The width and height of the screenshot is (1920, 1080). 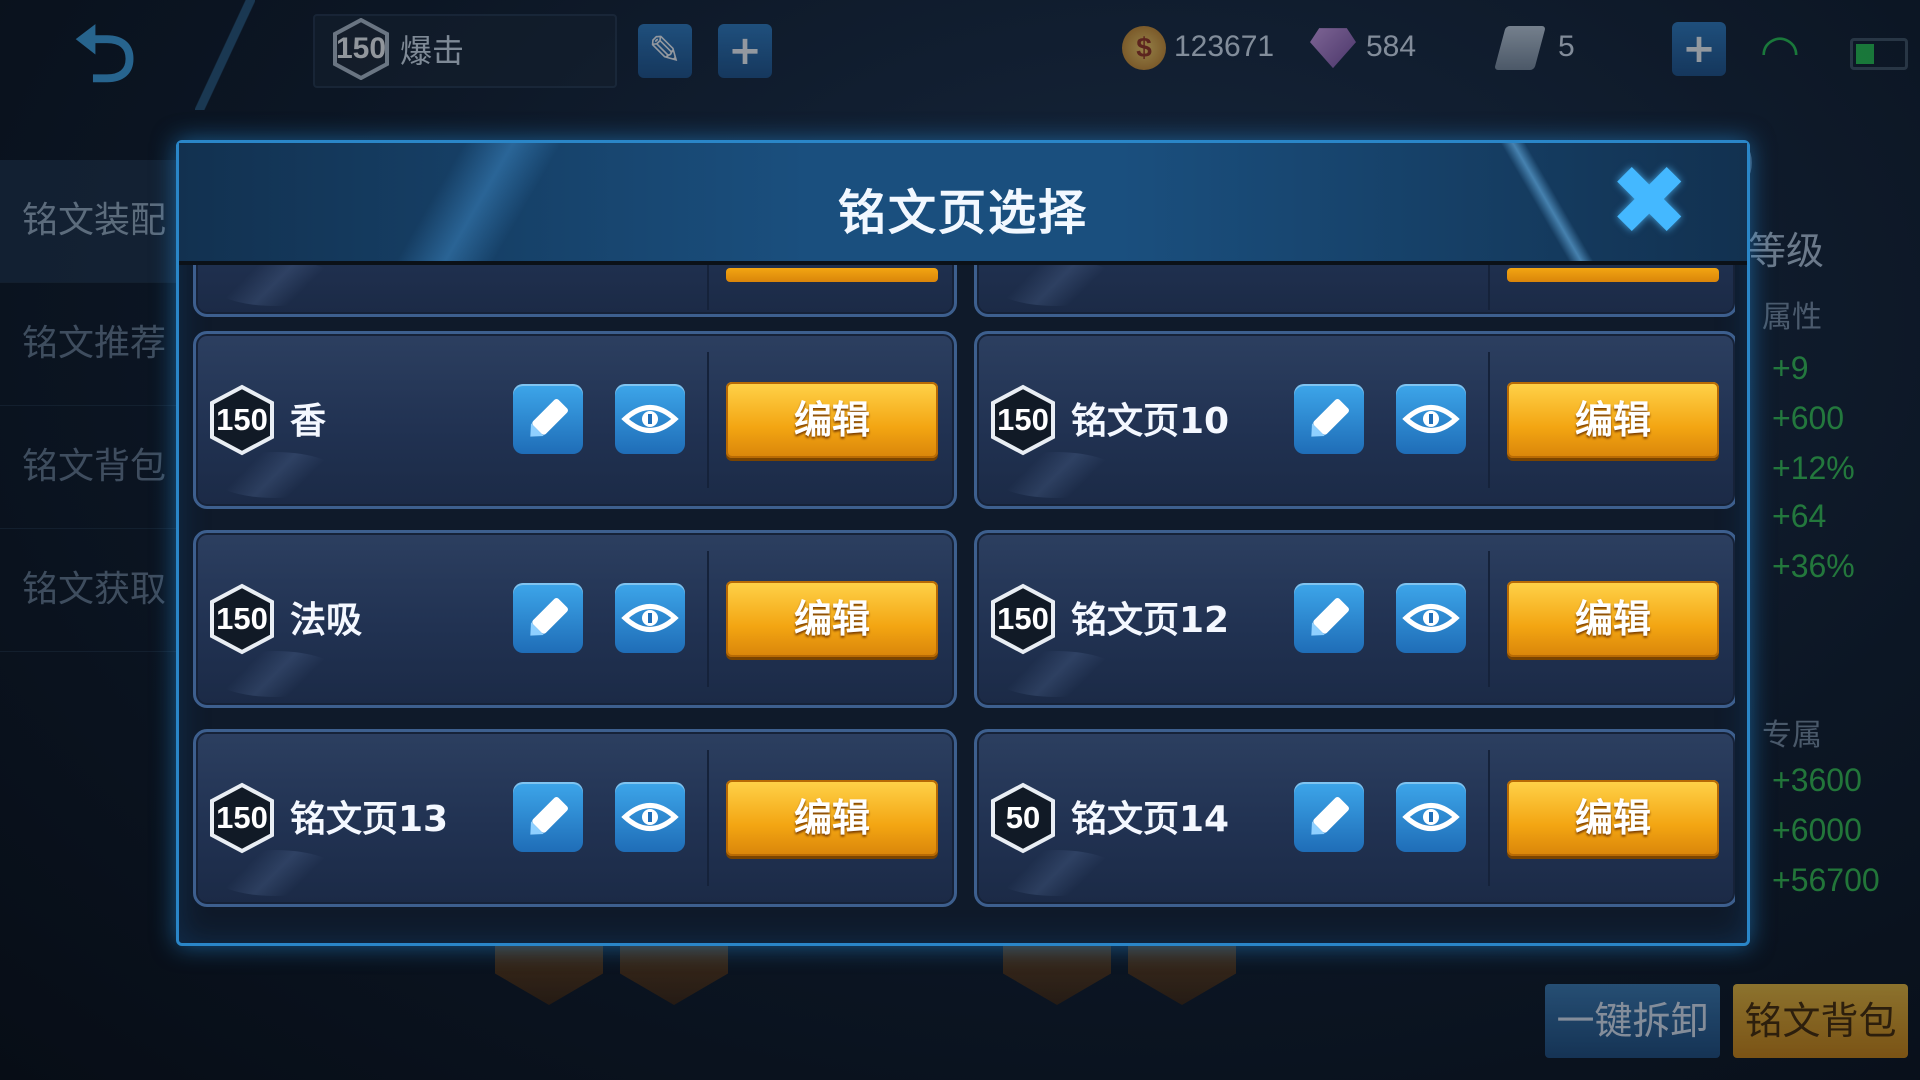 What do you see at coordinates (1632, 1021) in the screenshot?
I see `unload-all-button: 一键拆卸` at bounding box center [1632, 1021].